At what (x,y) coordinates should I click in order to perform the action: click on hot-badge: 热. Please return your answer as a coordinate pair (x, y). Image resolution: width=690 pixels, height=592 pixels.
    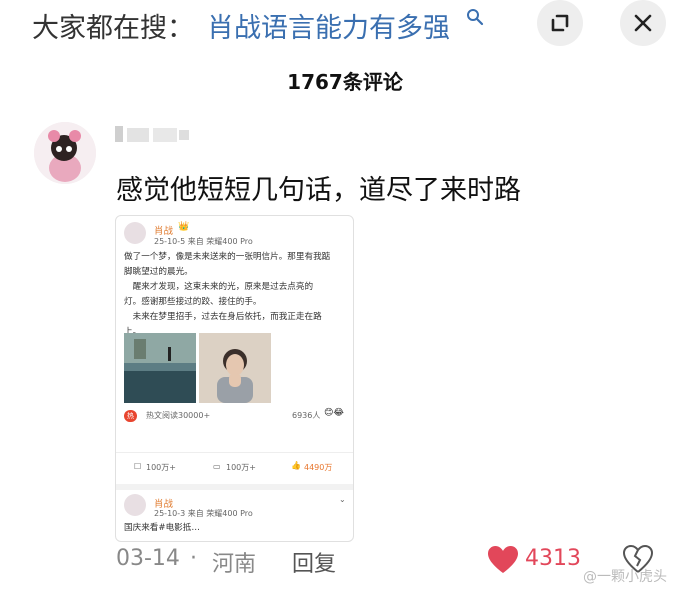
    Looking at the image, I should click on (130, 416).